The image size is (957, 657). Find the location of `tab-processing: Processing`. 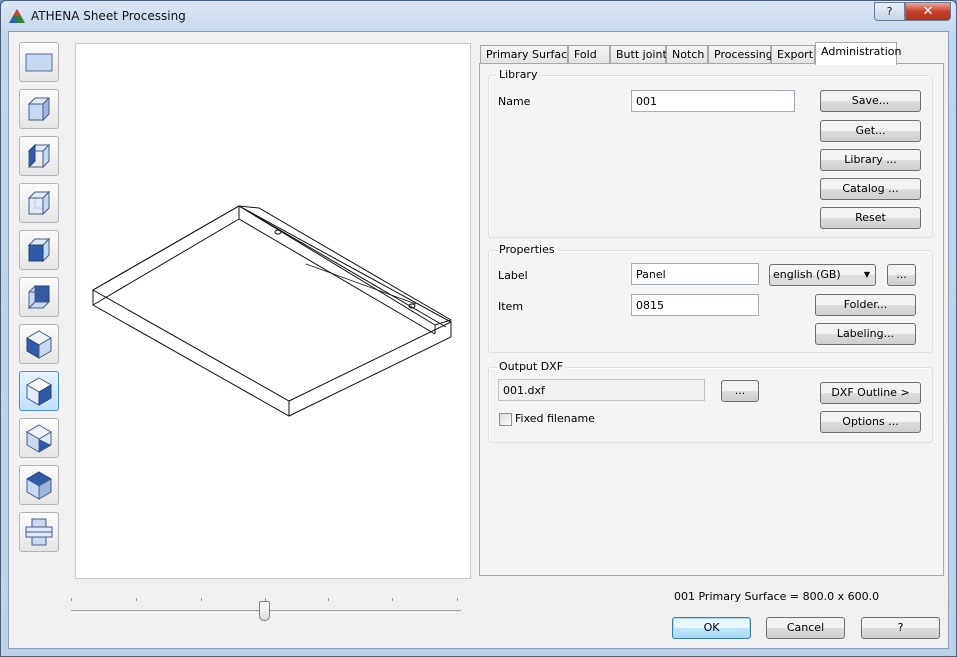

tab-processing: Processing is located at coordinates (740, 54).